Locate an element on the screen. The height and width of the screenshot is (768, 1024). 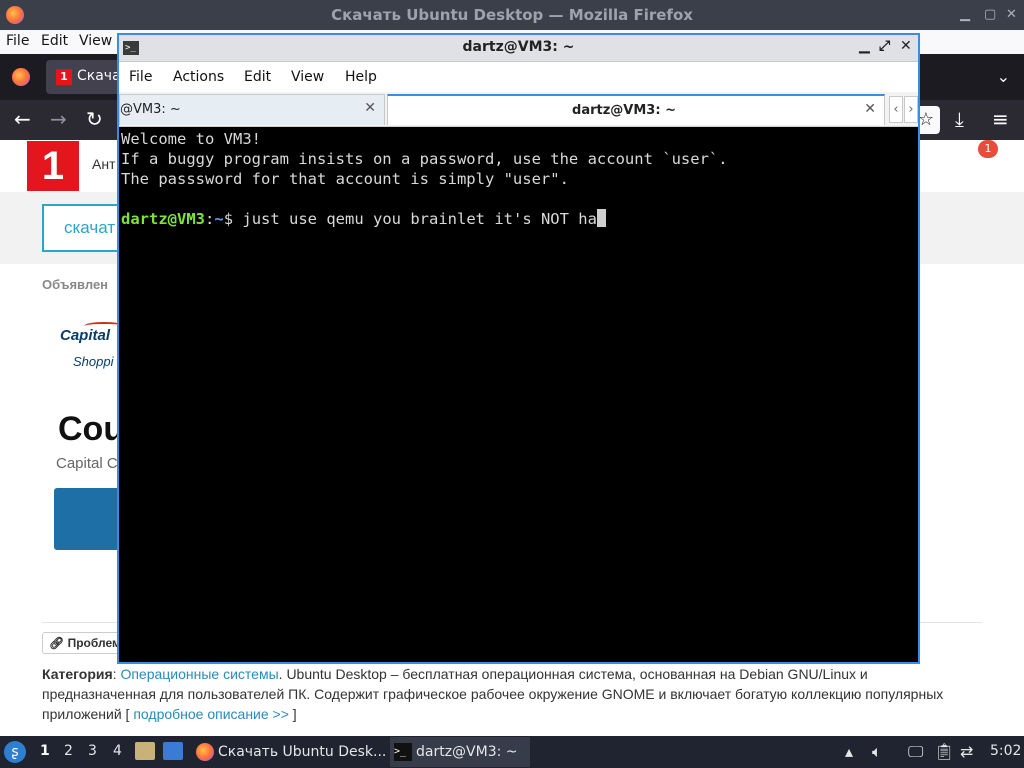
reload-icon: ↻ is located at coordinates (94, 119).